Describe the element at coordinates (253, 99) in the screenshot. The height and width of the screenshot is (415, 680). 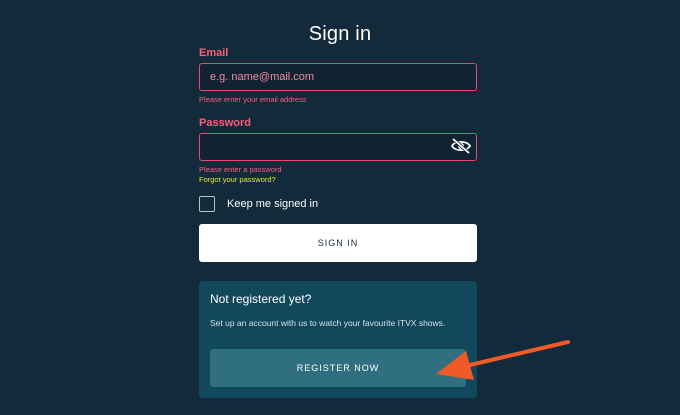
I see `email-error-message: Please enter your email address` at that location.